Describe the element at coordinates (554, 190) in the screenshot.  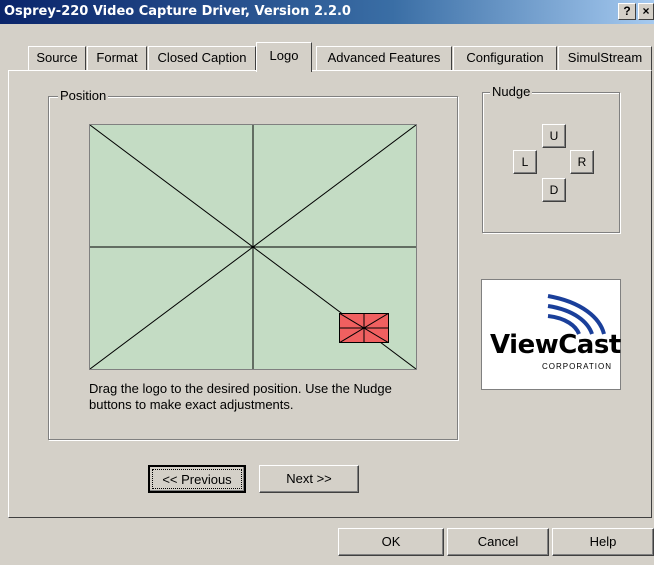
I see `nudge-down-button: D` at that location.